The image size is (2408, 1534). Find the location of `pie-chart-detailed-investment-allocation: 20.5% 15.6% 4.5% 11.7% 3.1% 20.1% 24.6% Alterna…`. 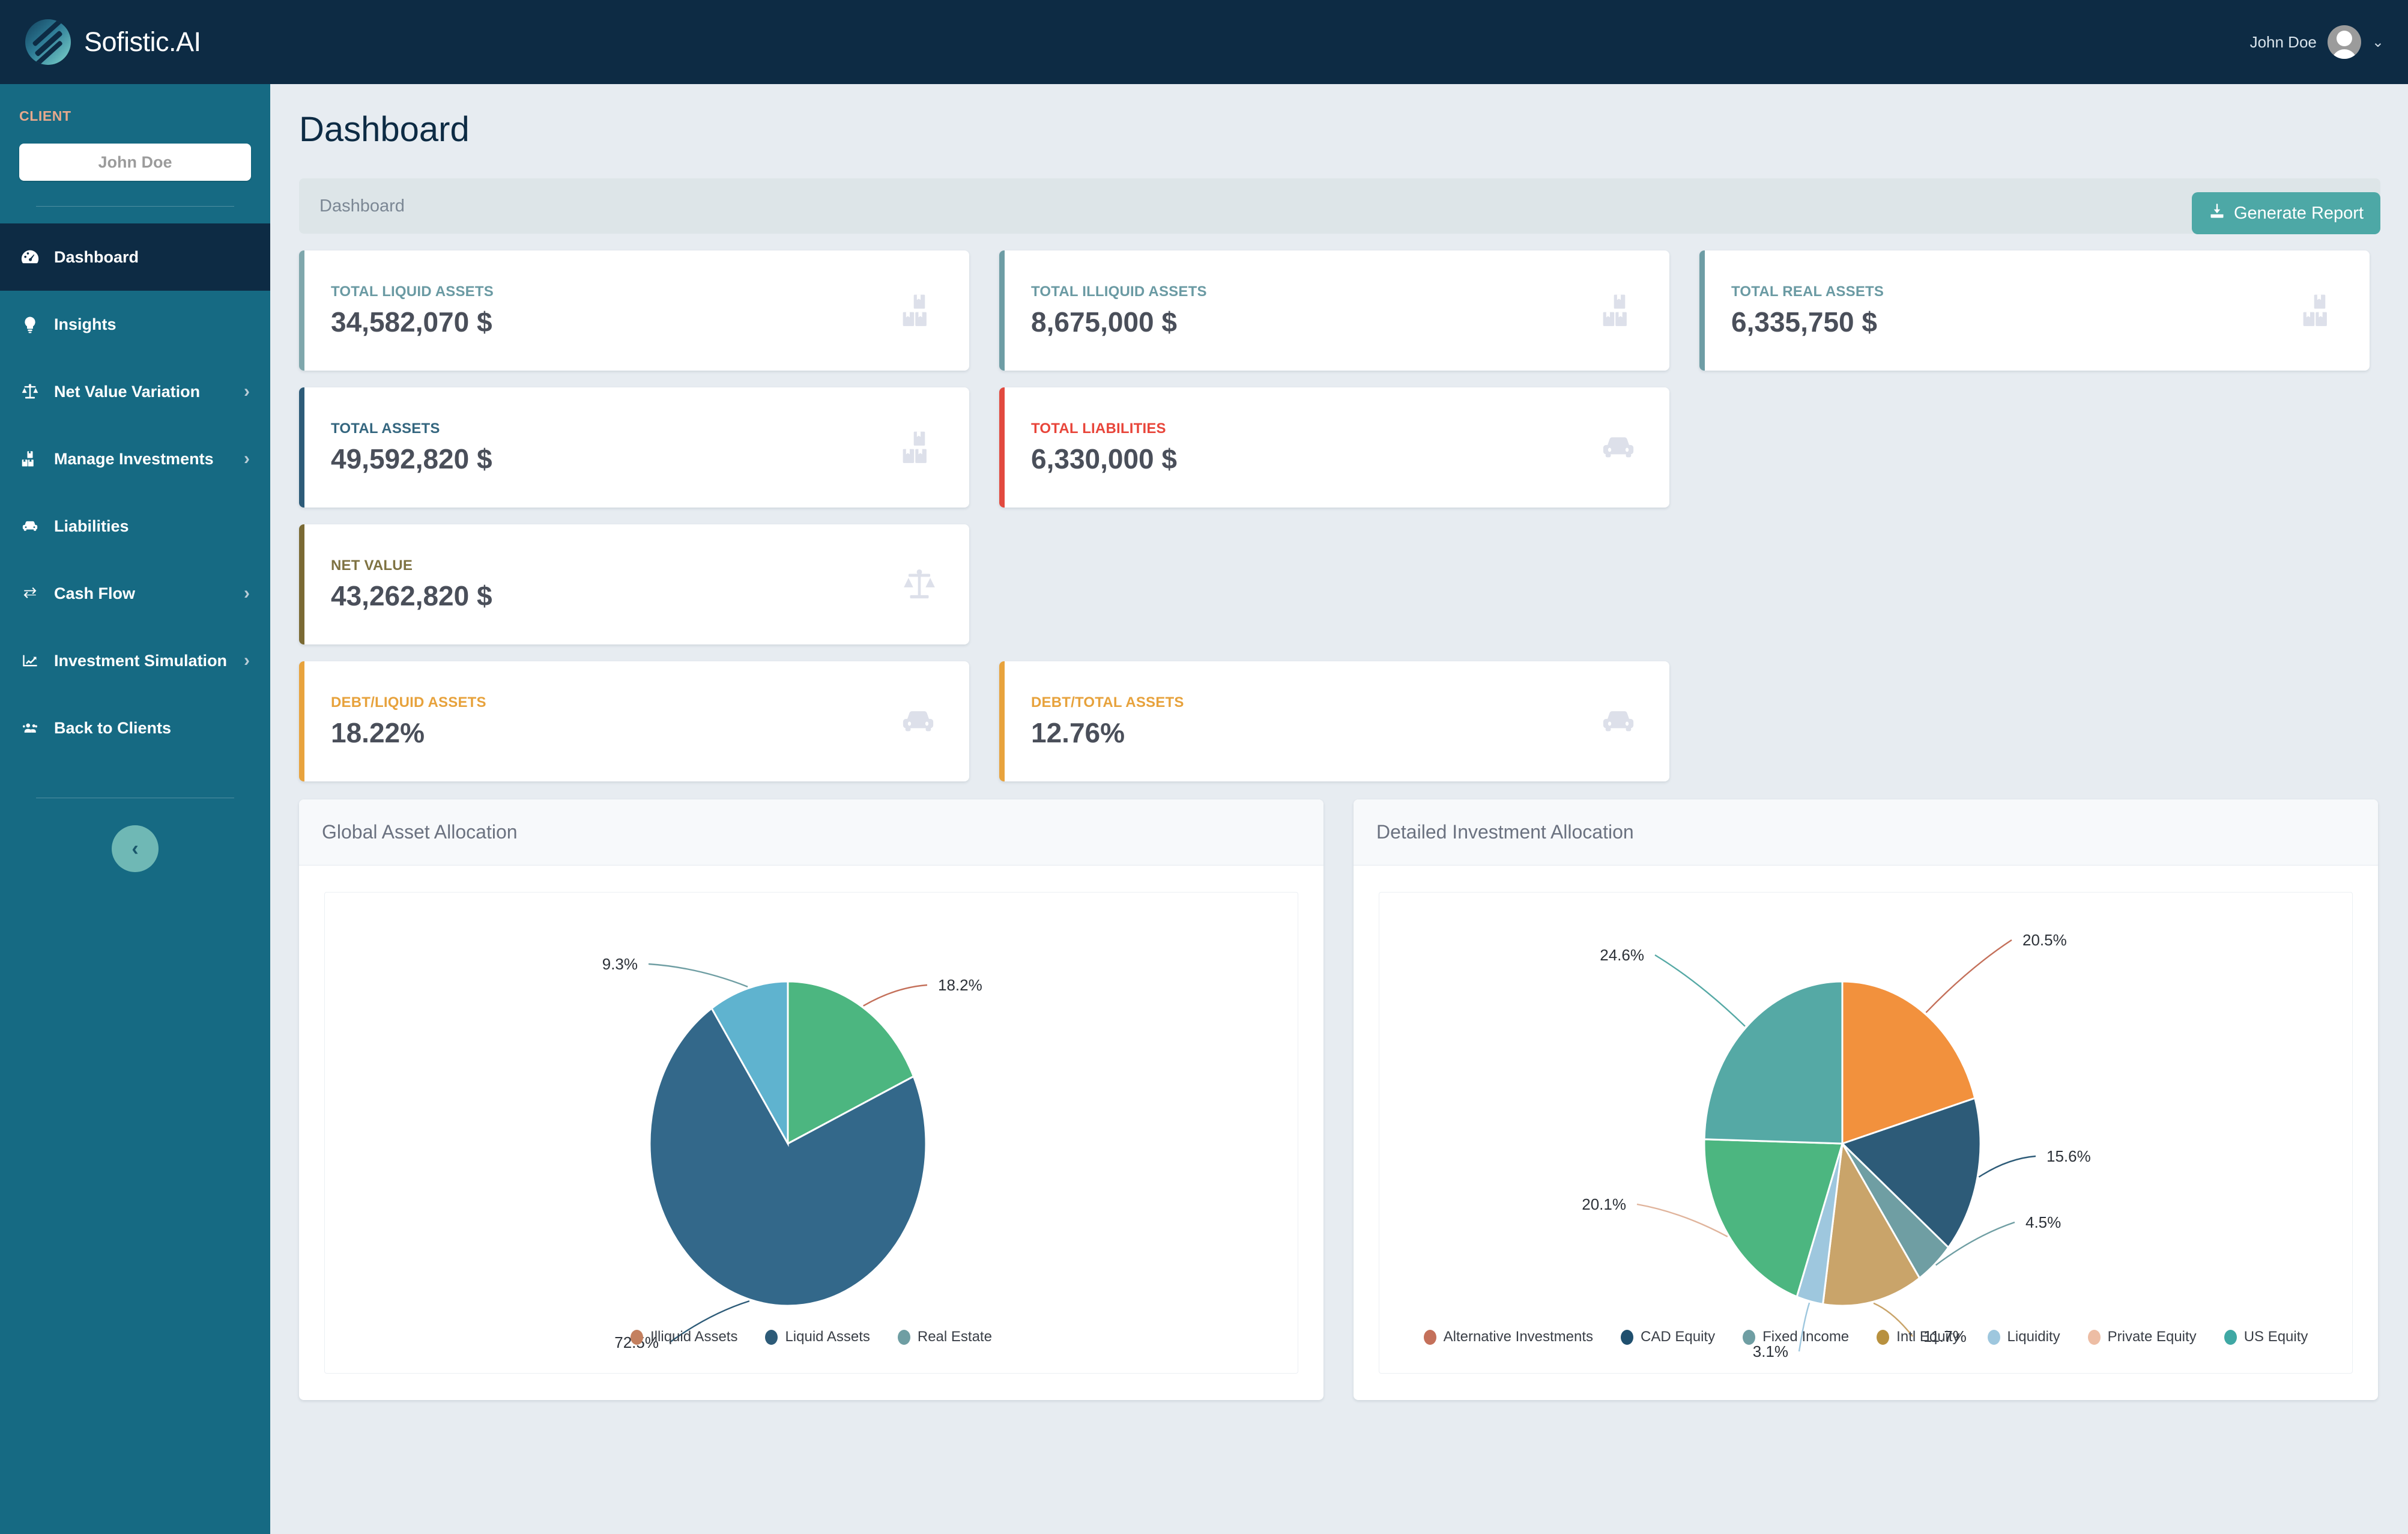

pie-chart-detailed-investment-allocation: 20.5% 15.6% 4.5% 11.7% 3.1% 20.1% 24.6% Alterna… is located at coordinates (1866, 1133).